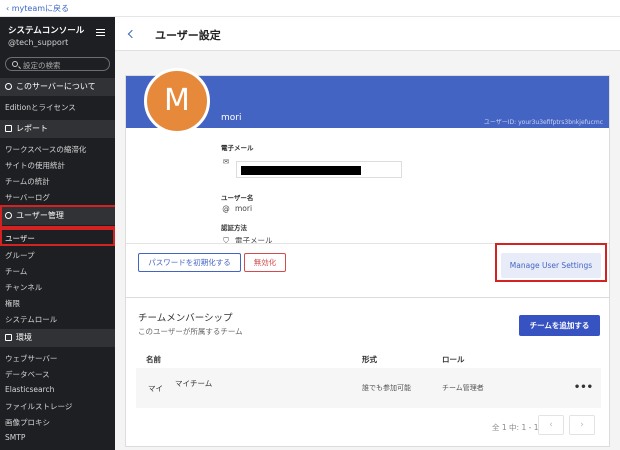 This screenshot has width=620, height=450. I want to click on column-name: 名前, so click(153, 359).